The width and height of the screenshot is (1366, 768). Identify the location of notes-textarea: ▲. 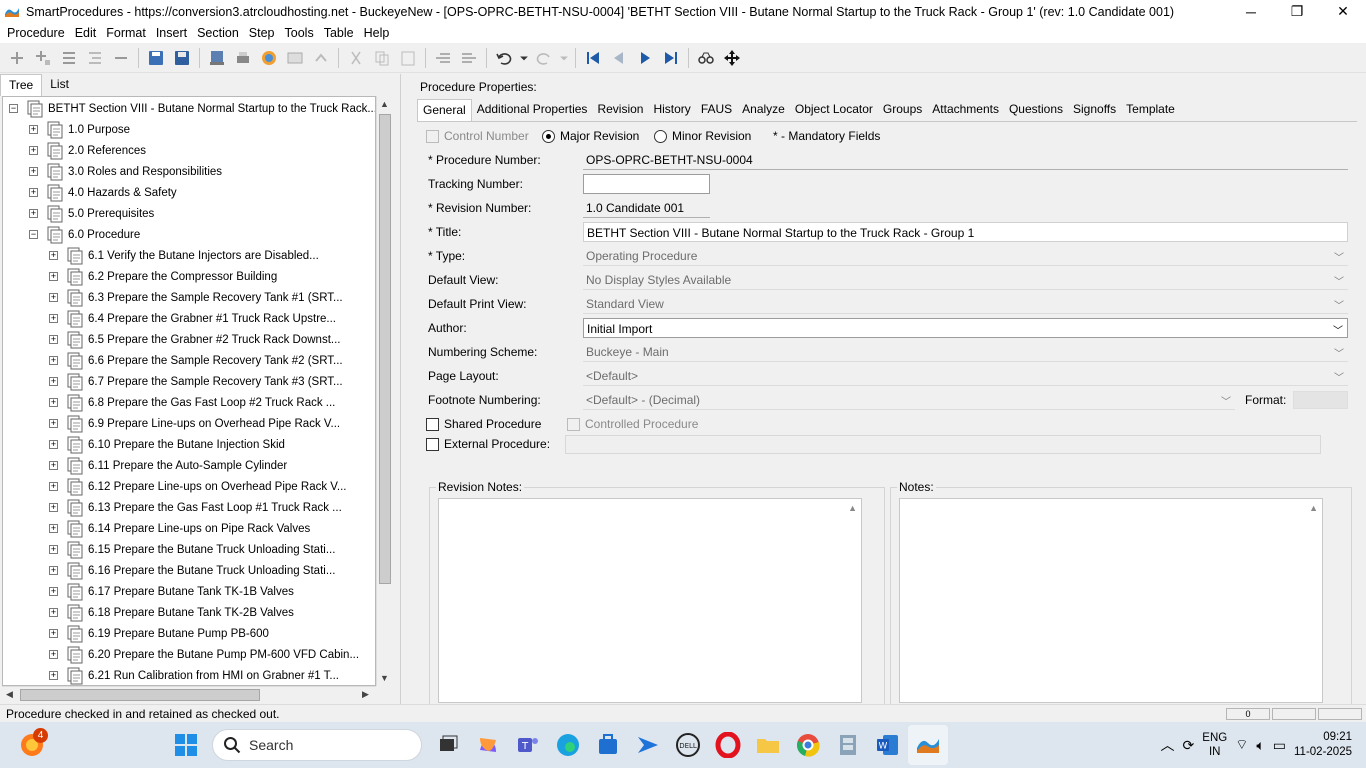
(1111, 600).